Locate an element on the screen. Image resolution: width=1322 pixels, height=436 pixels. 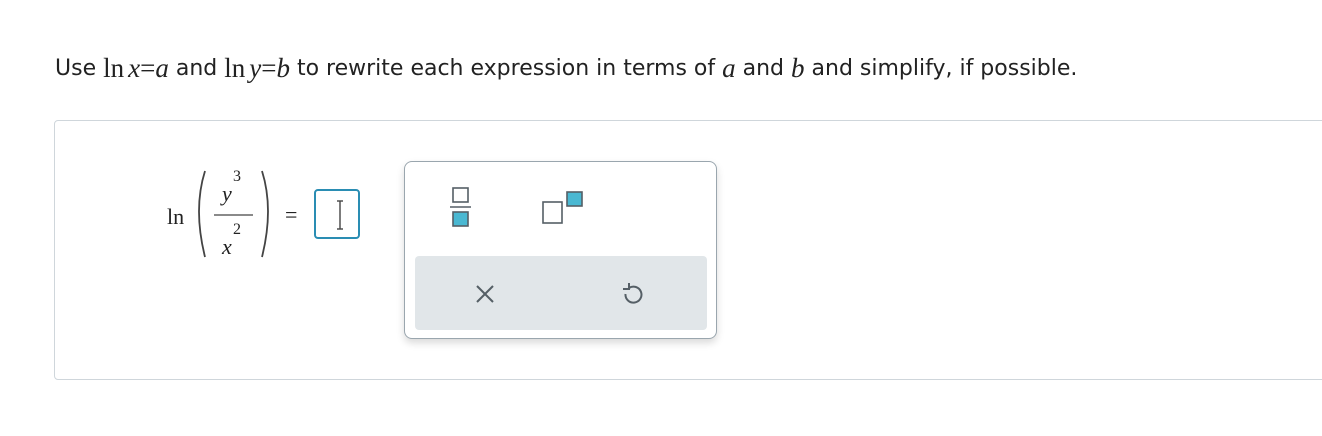
answer-input is located at coordinates (337, 214).